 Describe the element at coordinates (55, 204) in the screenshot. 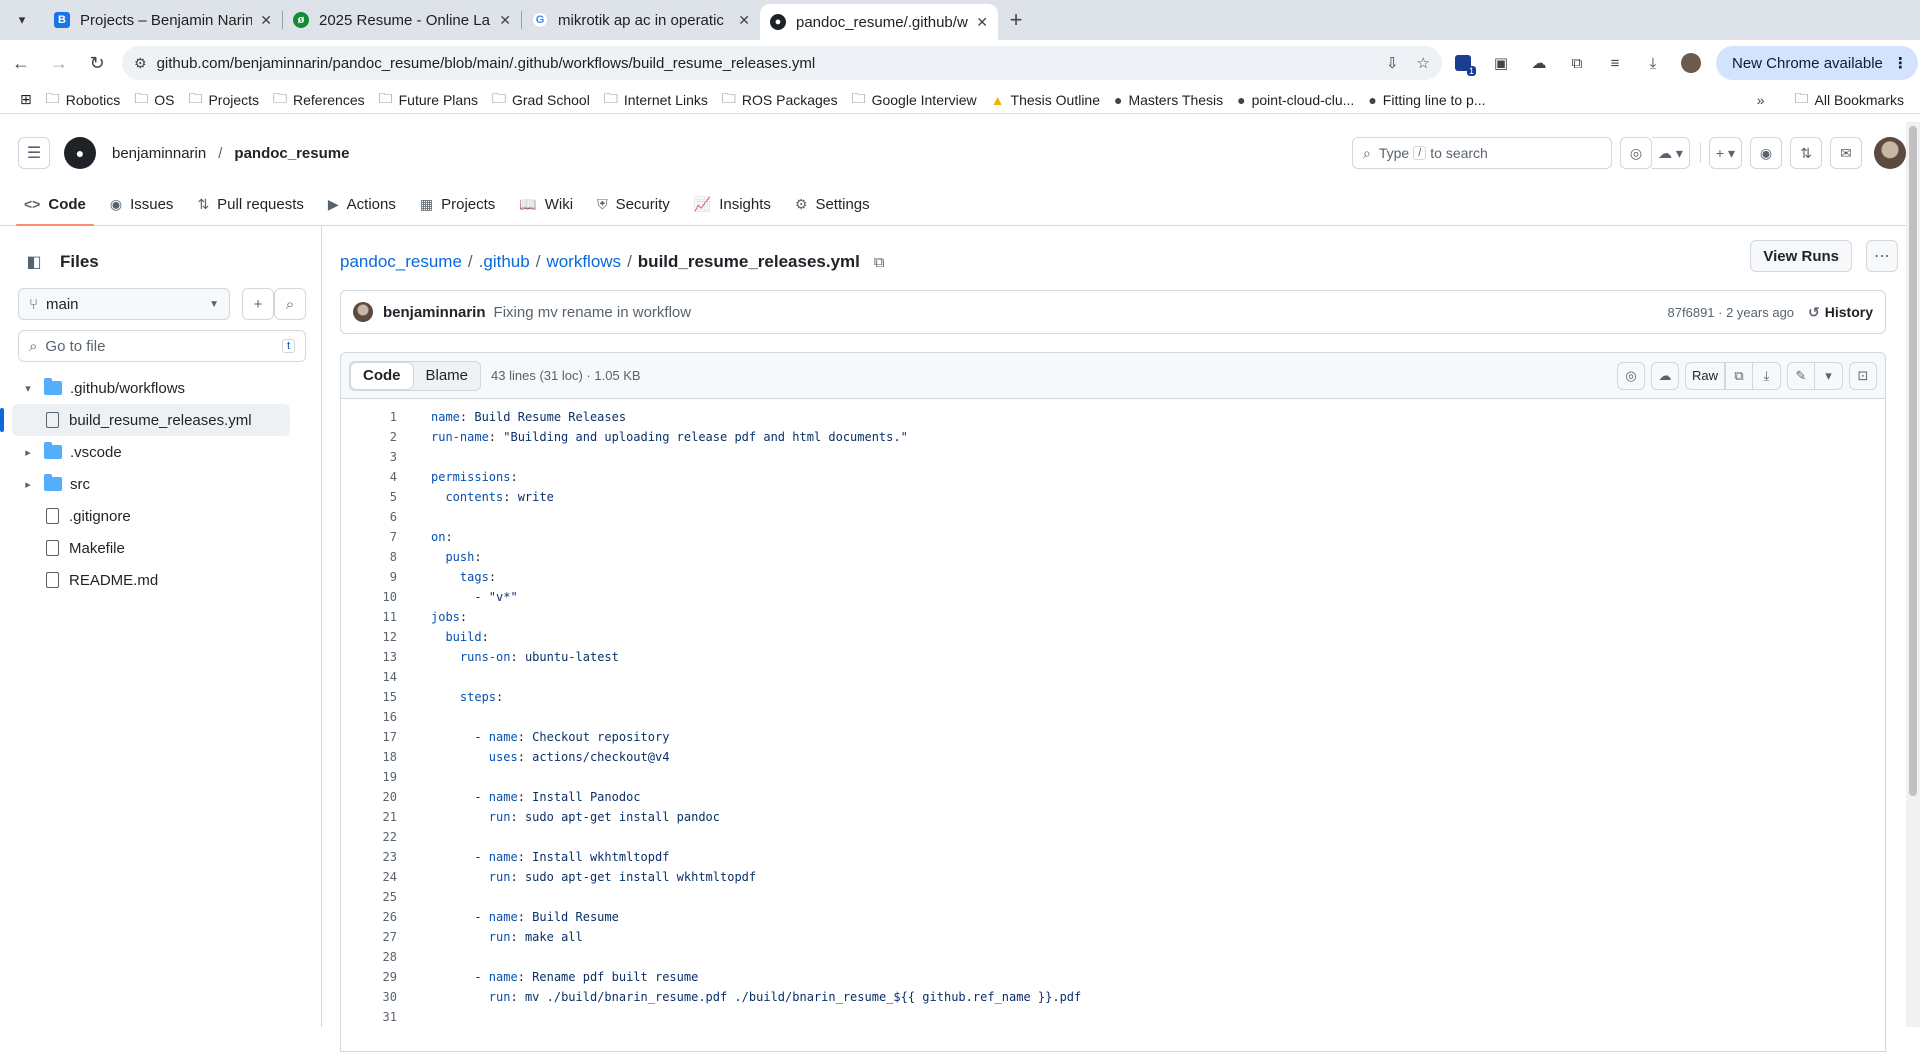

I see `tab-code: <> Code` at that location.